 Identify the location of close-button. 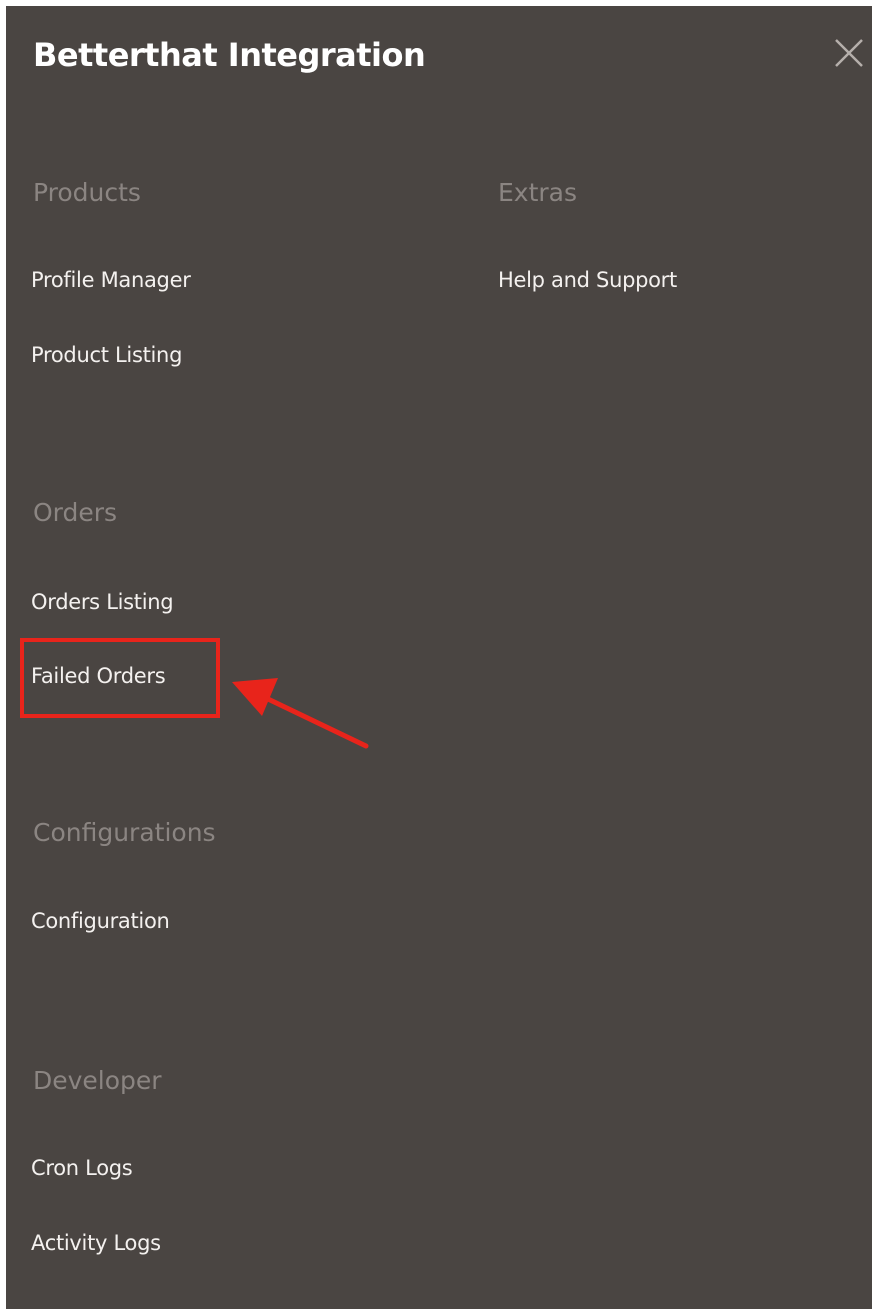
(849, 53).